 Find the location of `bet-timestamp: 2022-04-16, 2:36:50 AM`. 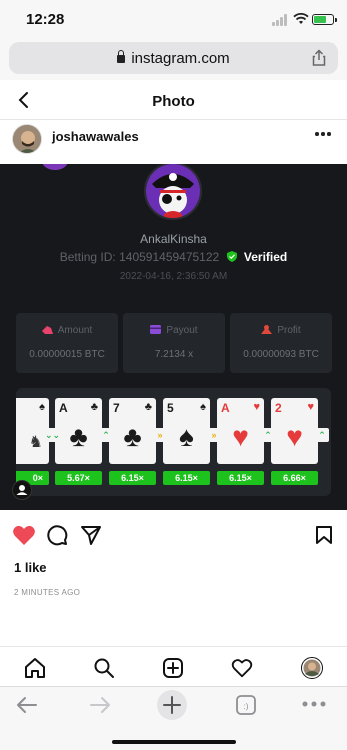

bet-timestamp: 2022-04-16, 2:36:50 AM is located at coordinates (173, 276).